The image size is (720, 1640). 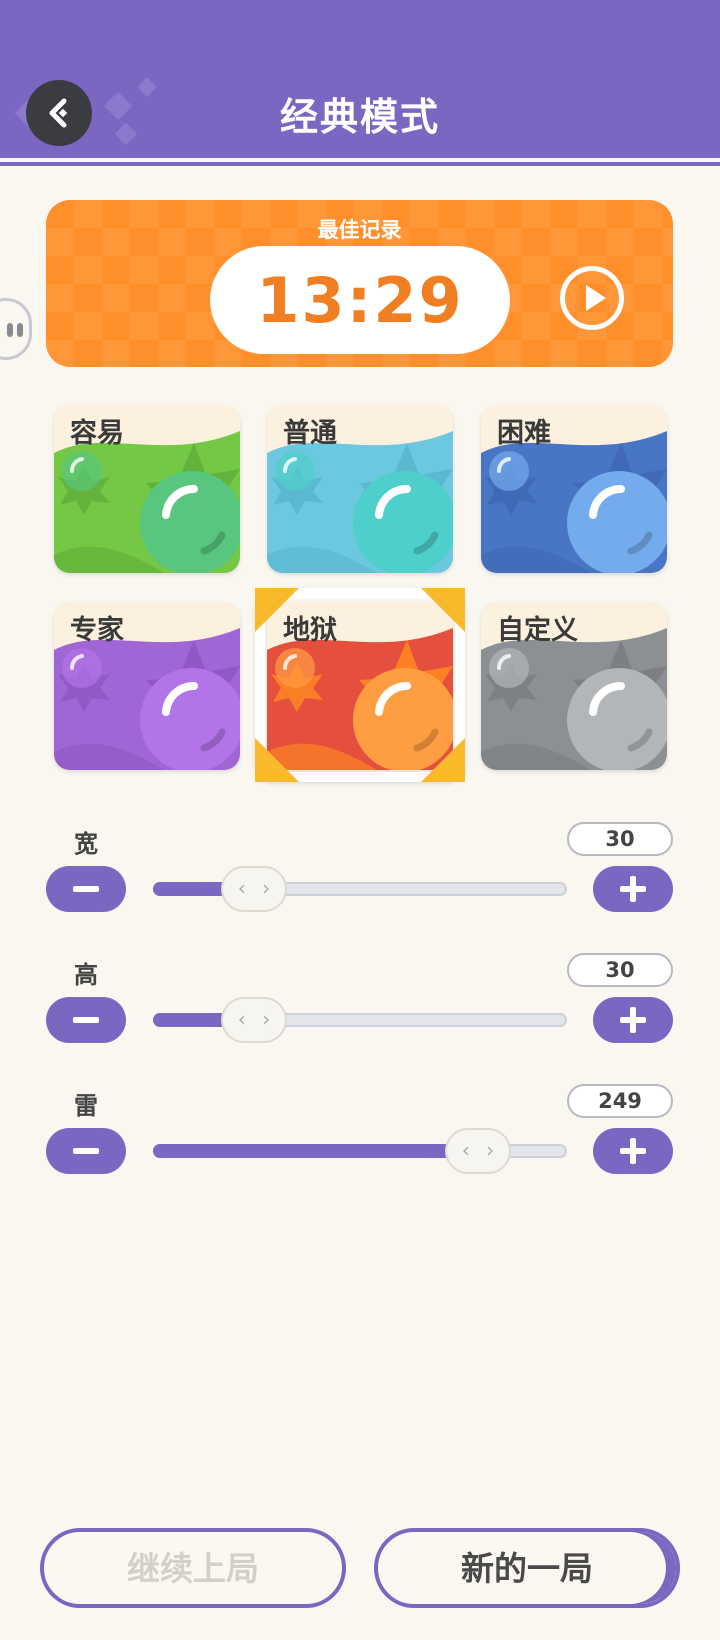 I want to click on difficulty-tile-5: 自定义, so click(x=574, y=686).